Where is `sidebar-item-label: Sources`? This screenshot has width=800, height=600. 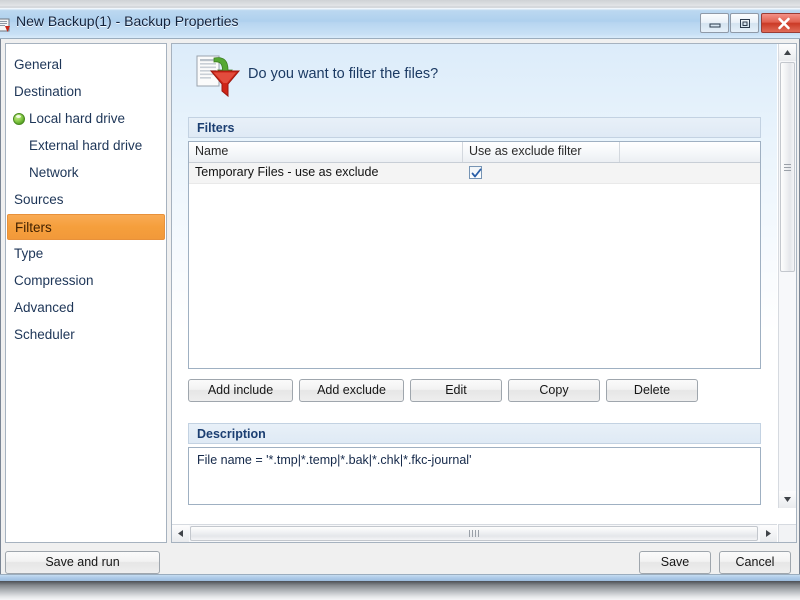 sidebar-item-label: Sources is located at coordinates (39, 199).